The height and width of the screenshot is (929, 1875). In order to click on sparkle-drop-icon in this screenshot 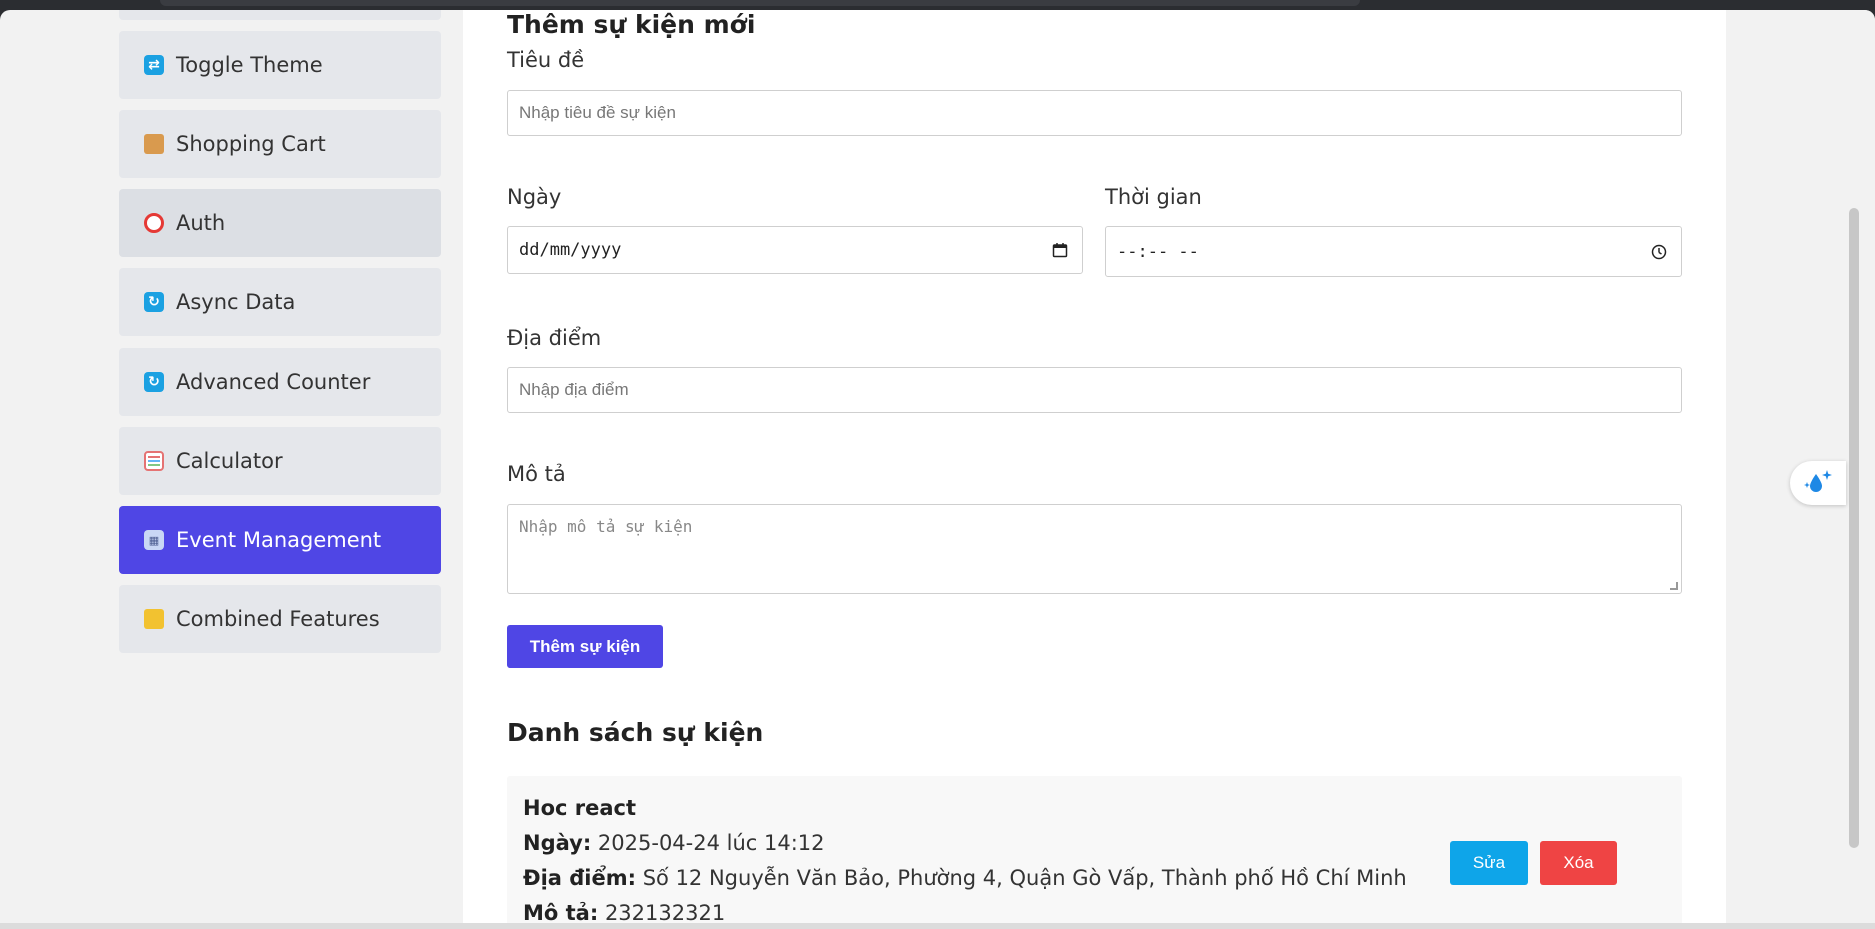, I will do `click(1818, 481)`.